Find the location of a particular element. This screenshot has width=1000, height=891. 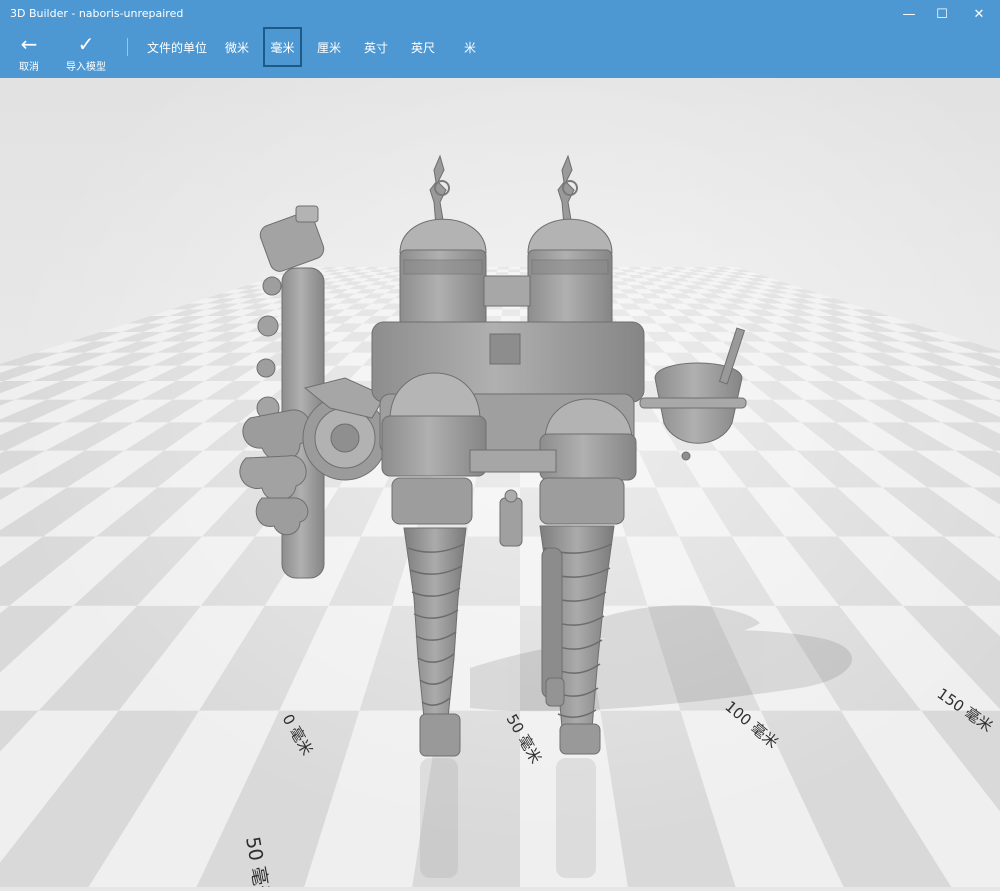

model-center-figure is located at coordinates (511, 518).